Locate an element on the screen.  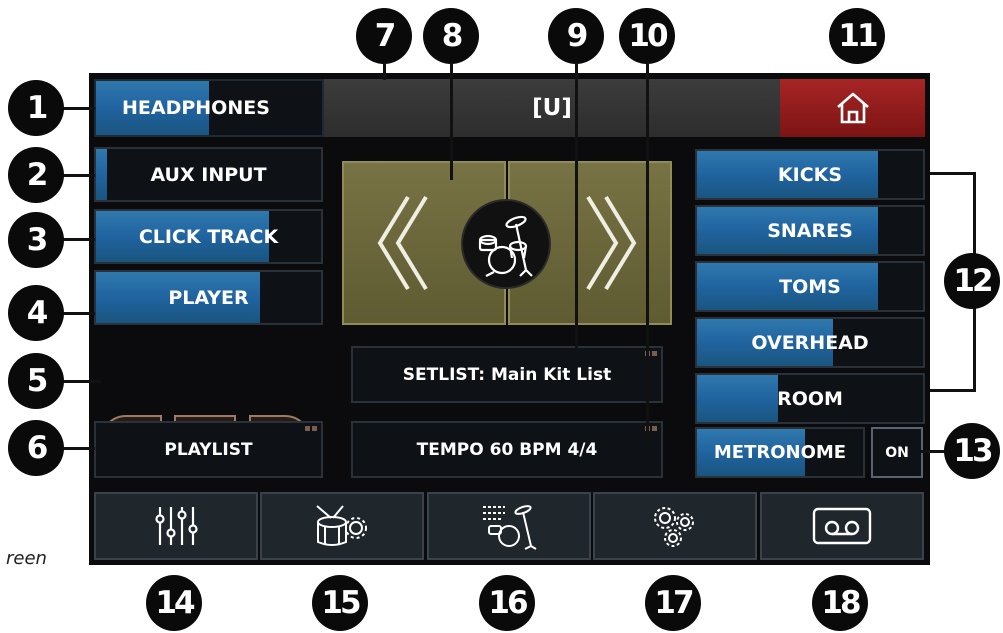
metronome-label: METRONOME is located at coordinates (780, 452).